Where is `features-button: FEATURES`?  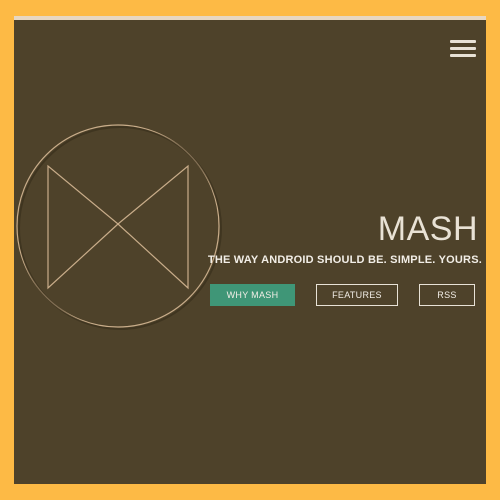
features-button: FEATURES is located at coordinates (357, 295).